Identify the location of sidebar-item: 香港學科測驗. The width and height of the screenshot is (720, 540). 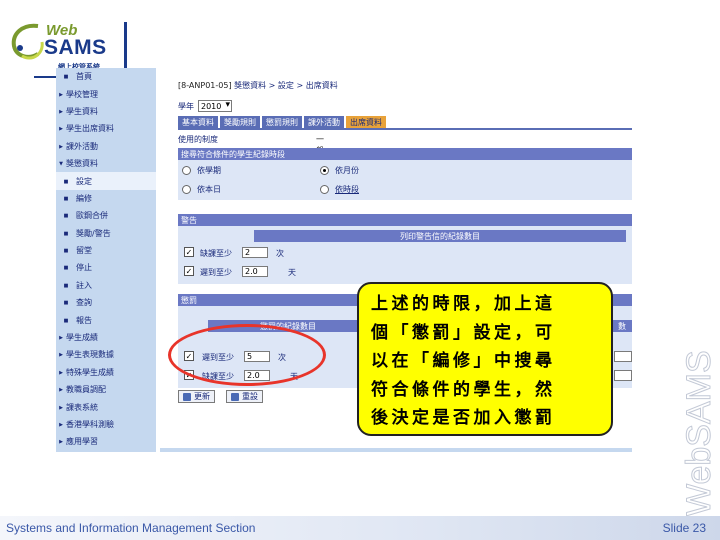
(106, 424).